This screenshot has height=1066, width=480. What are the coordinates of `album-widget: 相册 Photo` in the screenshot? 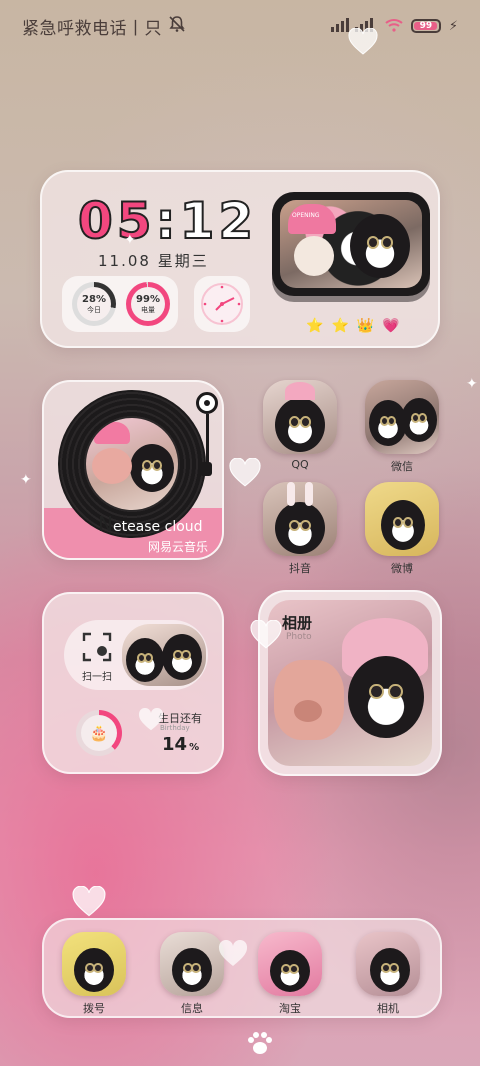 It's located at (350, 683).